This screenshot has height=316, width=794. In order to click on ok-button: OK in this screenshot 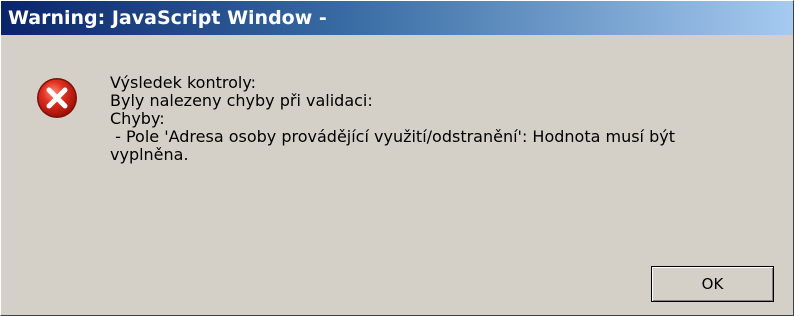, I will do `click(712, 284)`.